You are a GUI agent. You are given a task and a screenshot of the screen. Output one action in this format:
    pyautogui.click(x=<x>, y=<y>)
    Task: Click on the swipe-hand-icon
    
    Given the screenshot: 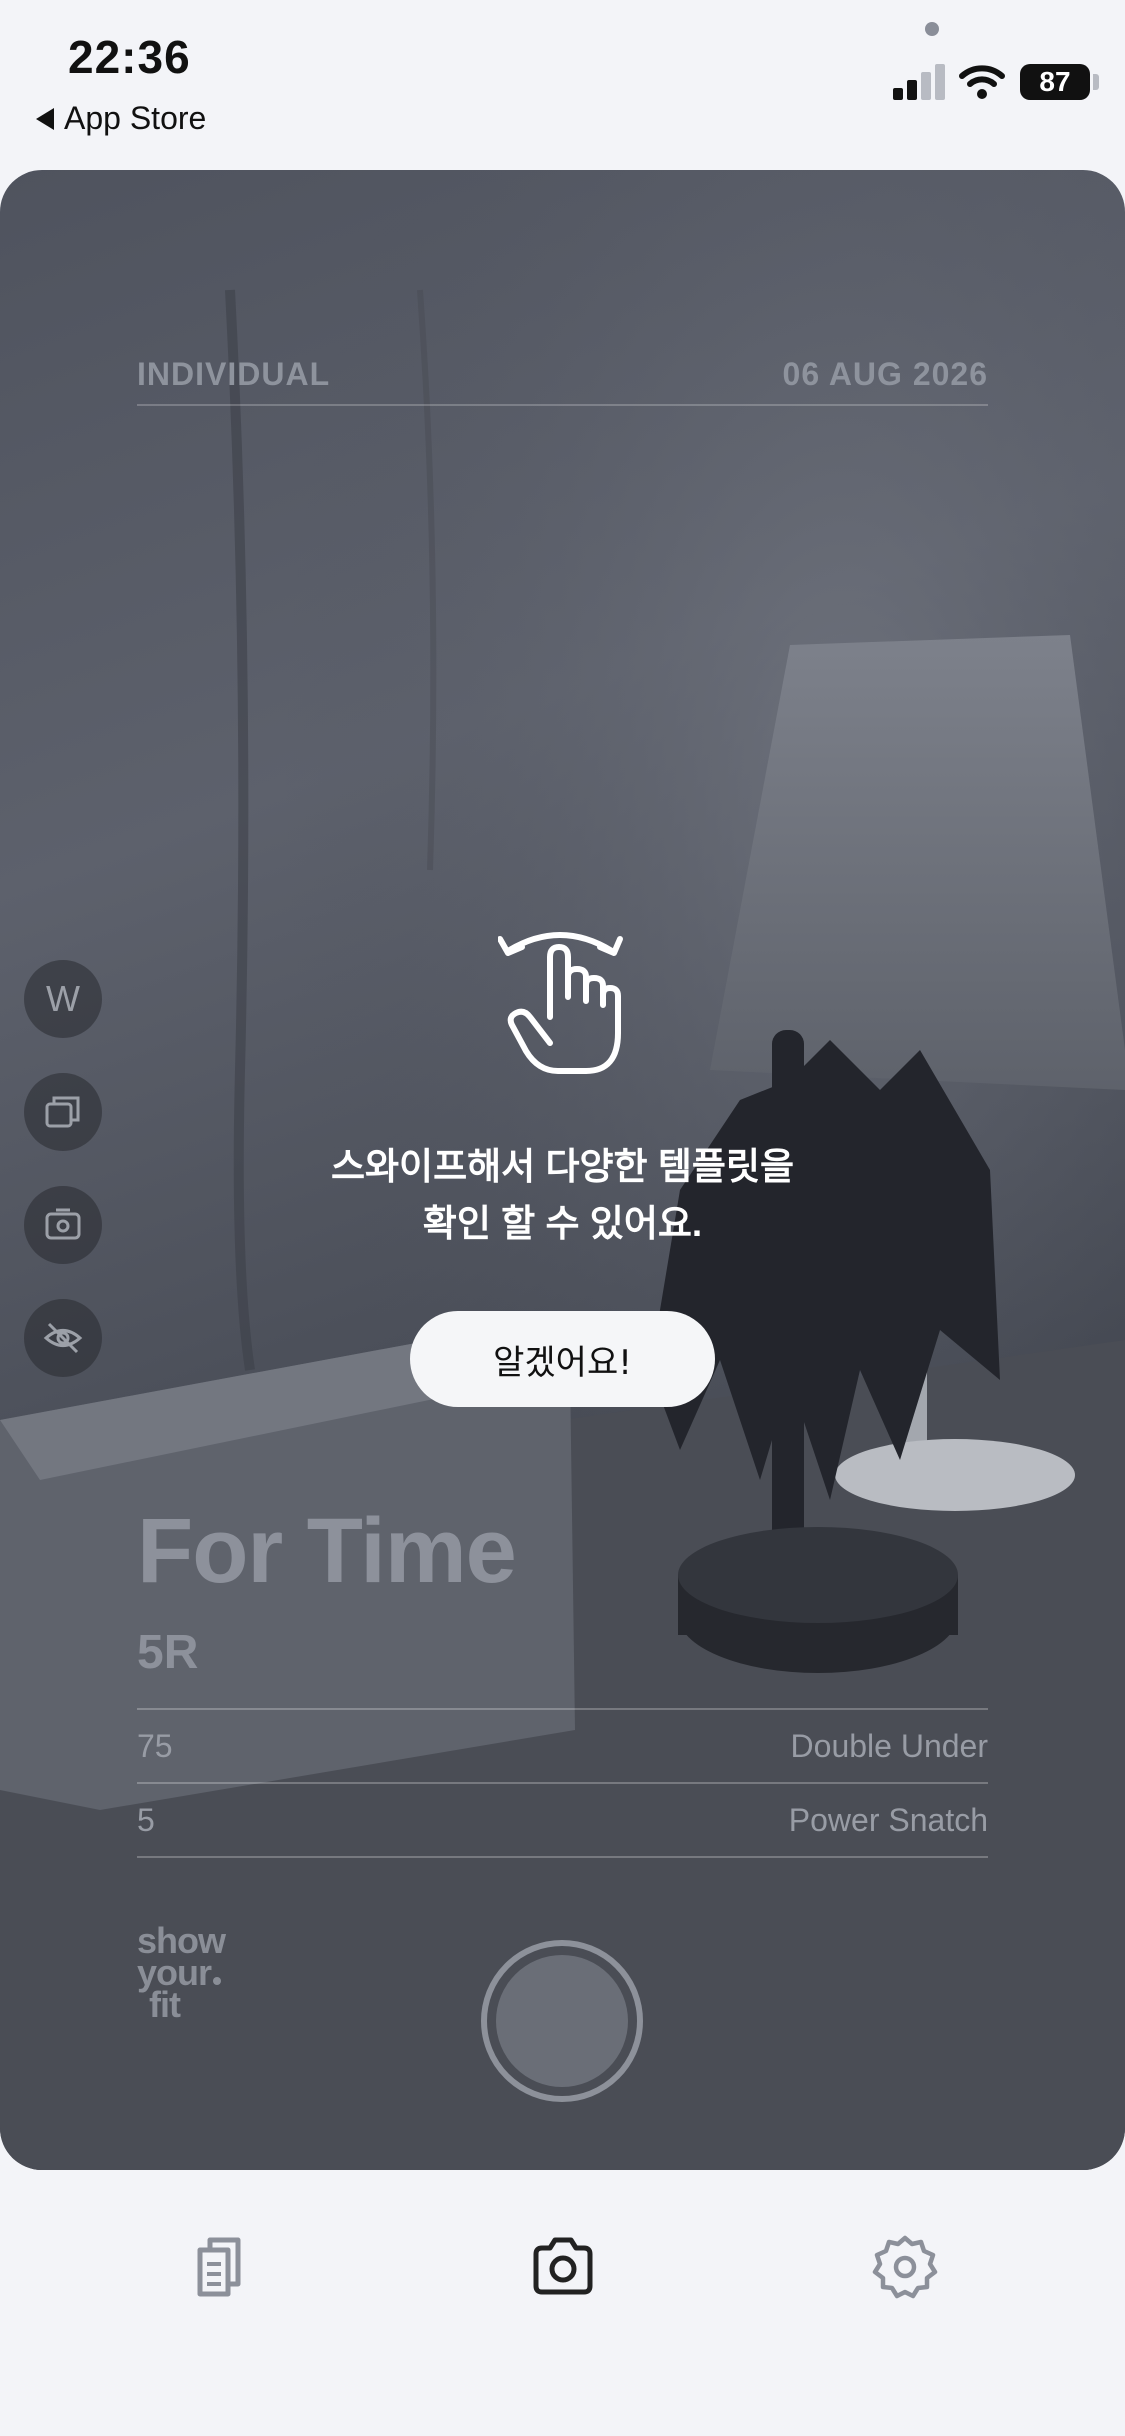 What is the action you would take?
    pyautogui.click(x=560, y=1003)
    